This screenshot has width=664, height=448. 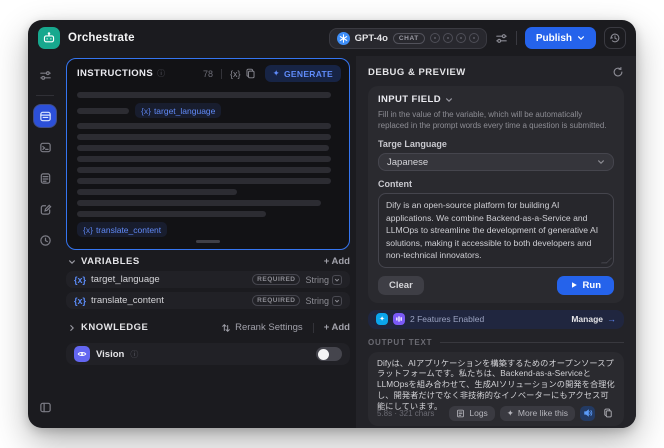 What do you see at coordinates (45, 240) in the screenshot?
I see `nav-history-icon` at bounding box center [45, 240].